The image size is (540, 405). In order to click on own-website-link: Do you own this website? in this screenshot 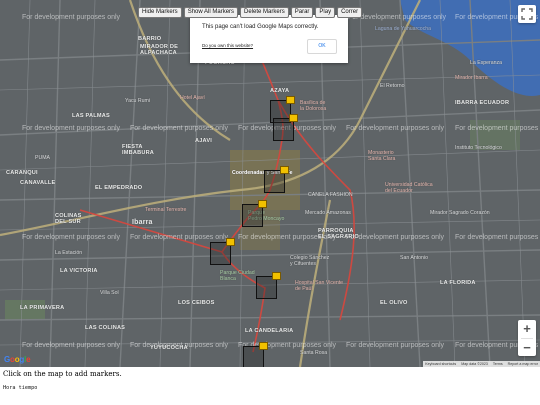, I will do `click(227, 45)`.